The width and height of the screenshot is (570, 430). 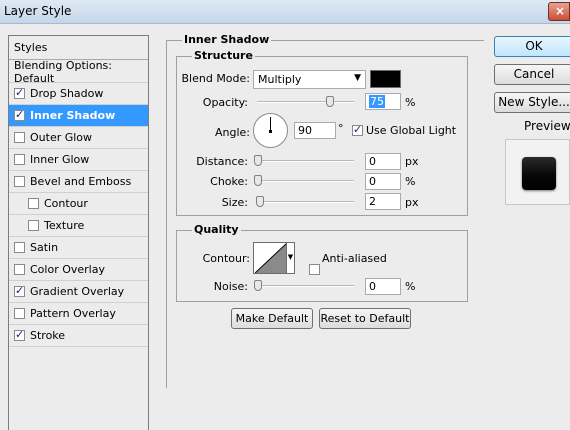 What do you see at coordinates (410, 102) in the screenshot?
I see `opacity-unit: %` at bounding box center [410, 102].